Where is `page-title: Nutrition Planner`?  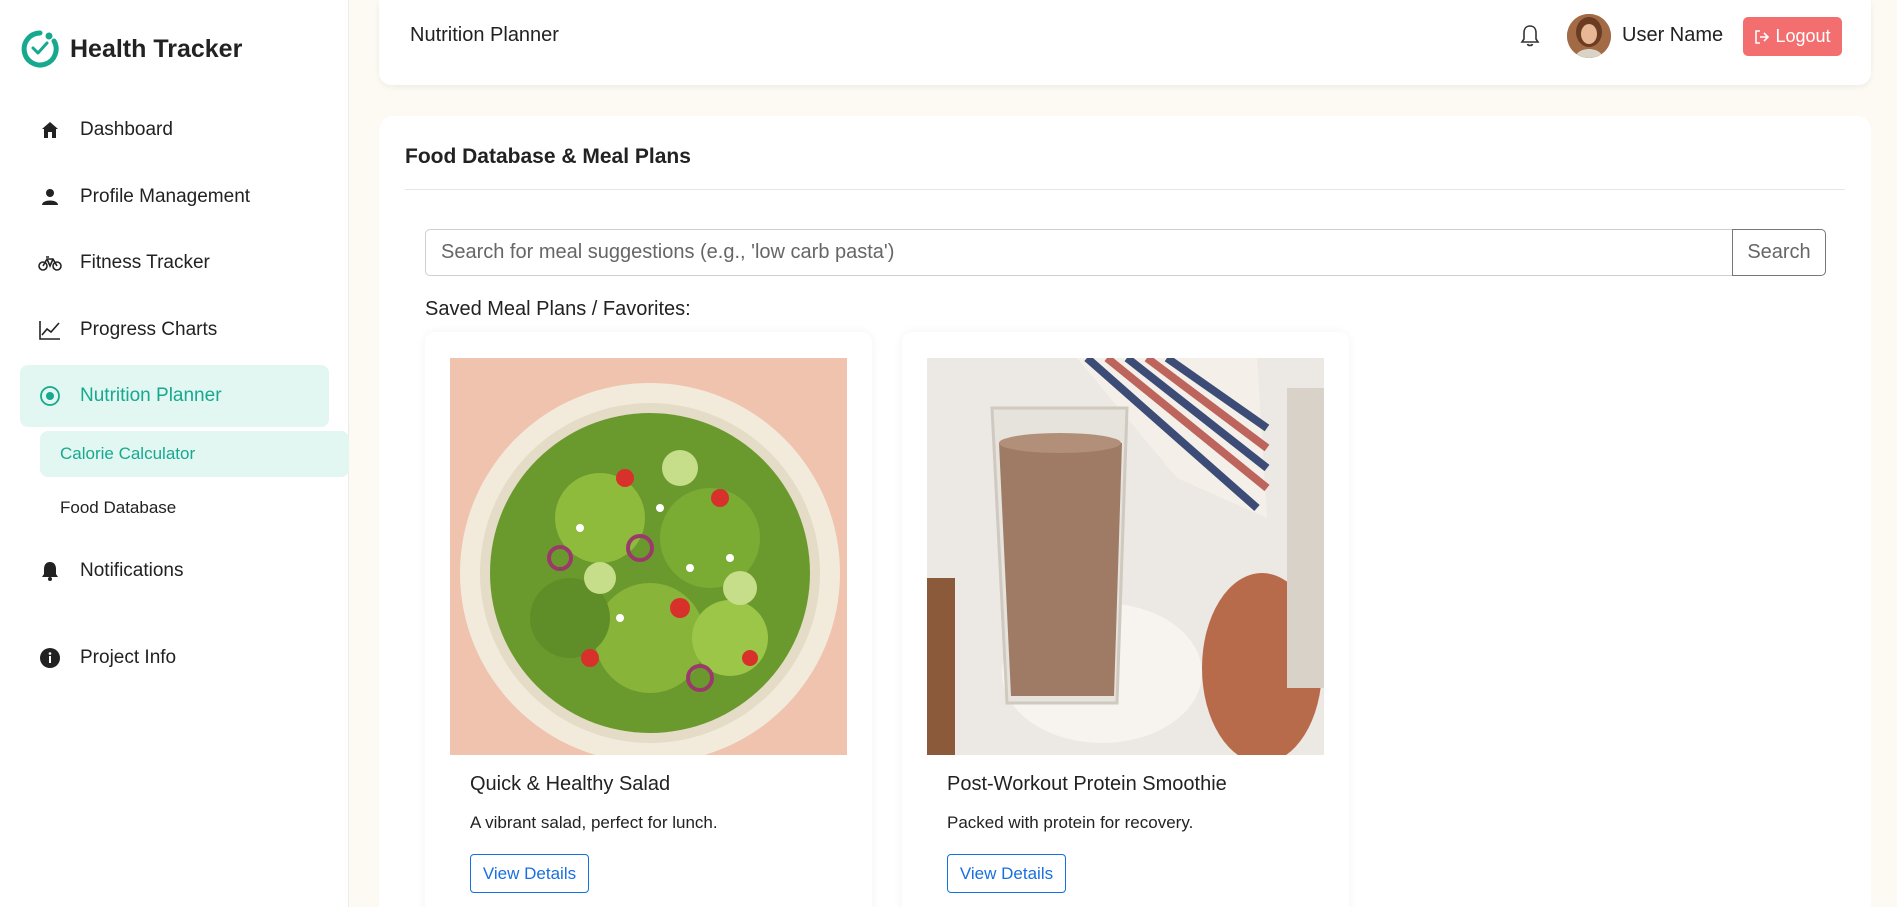 page-title: Nutrition Planner is located at coordinates (484, 35).